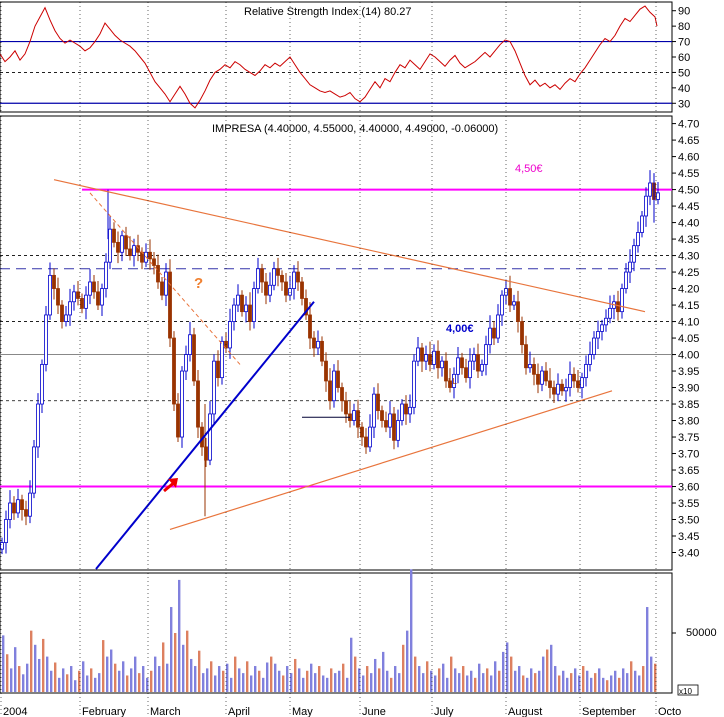 This screenshot has height=717, width=724. Describe the element at coordinates (529, 169) in the screenshot. I see `annotation-450: 4,50€` at that location.